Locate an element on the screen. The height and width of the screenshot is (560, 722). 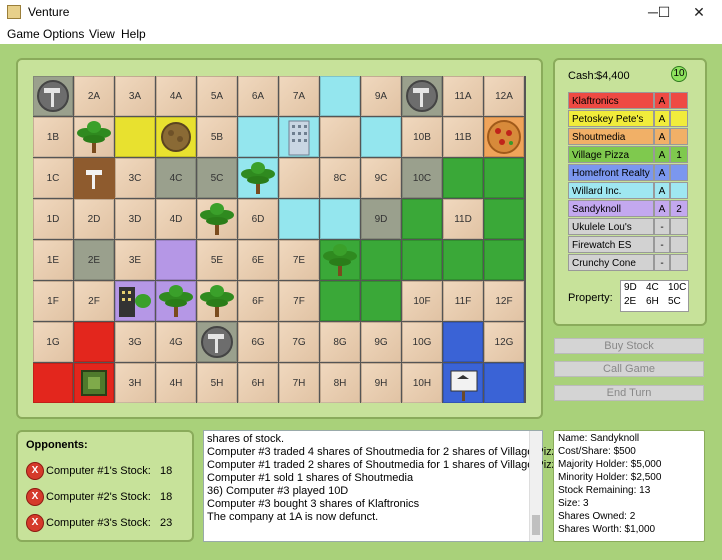
board-cell: 1B is located at coordinates (53, 137).